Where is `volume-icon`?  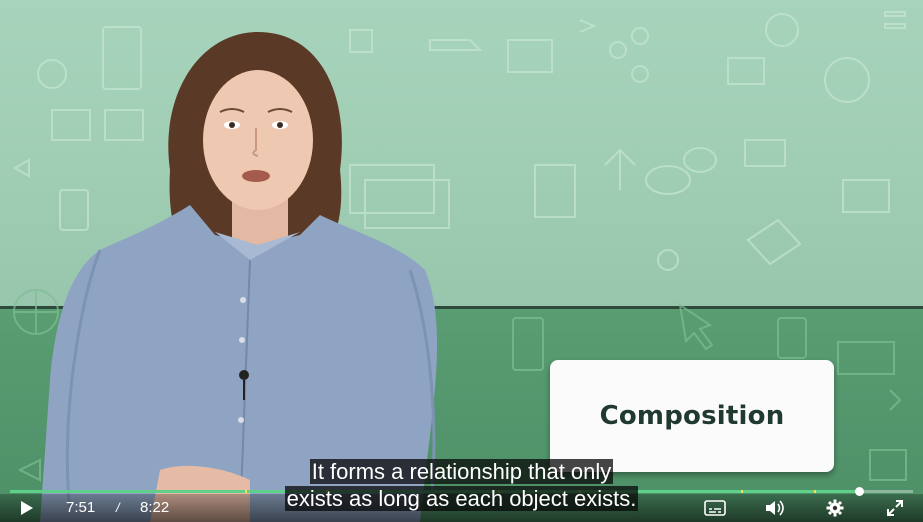 volume-icon is located at coordinates (775, 508).